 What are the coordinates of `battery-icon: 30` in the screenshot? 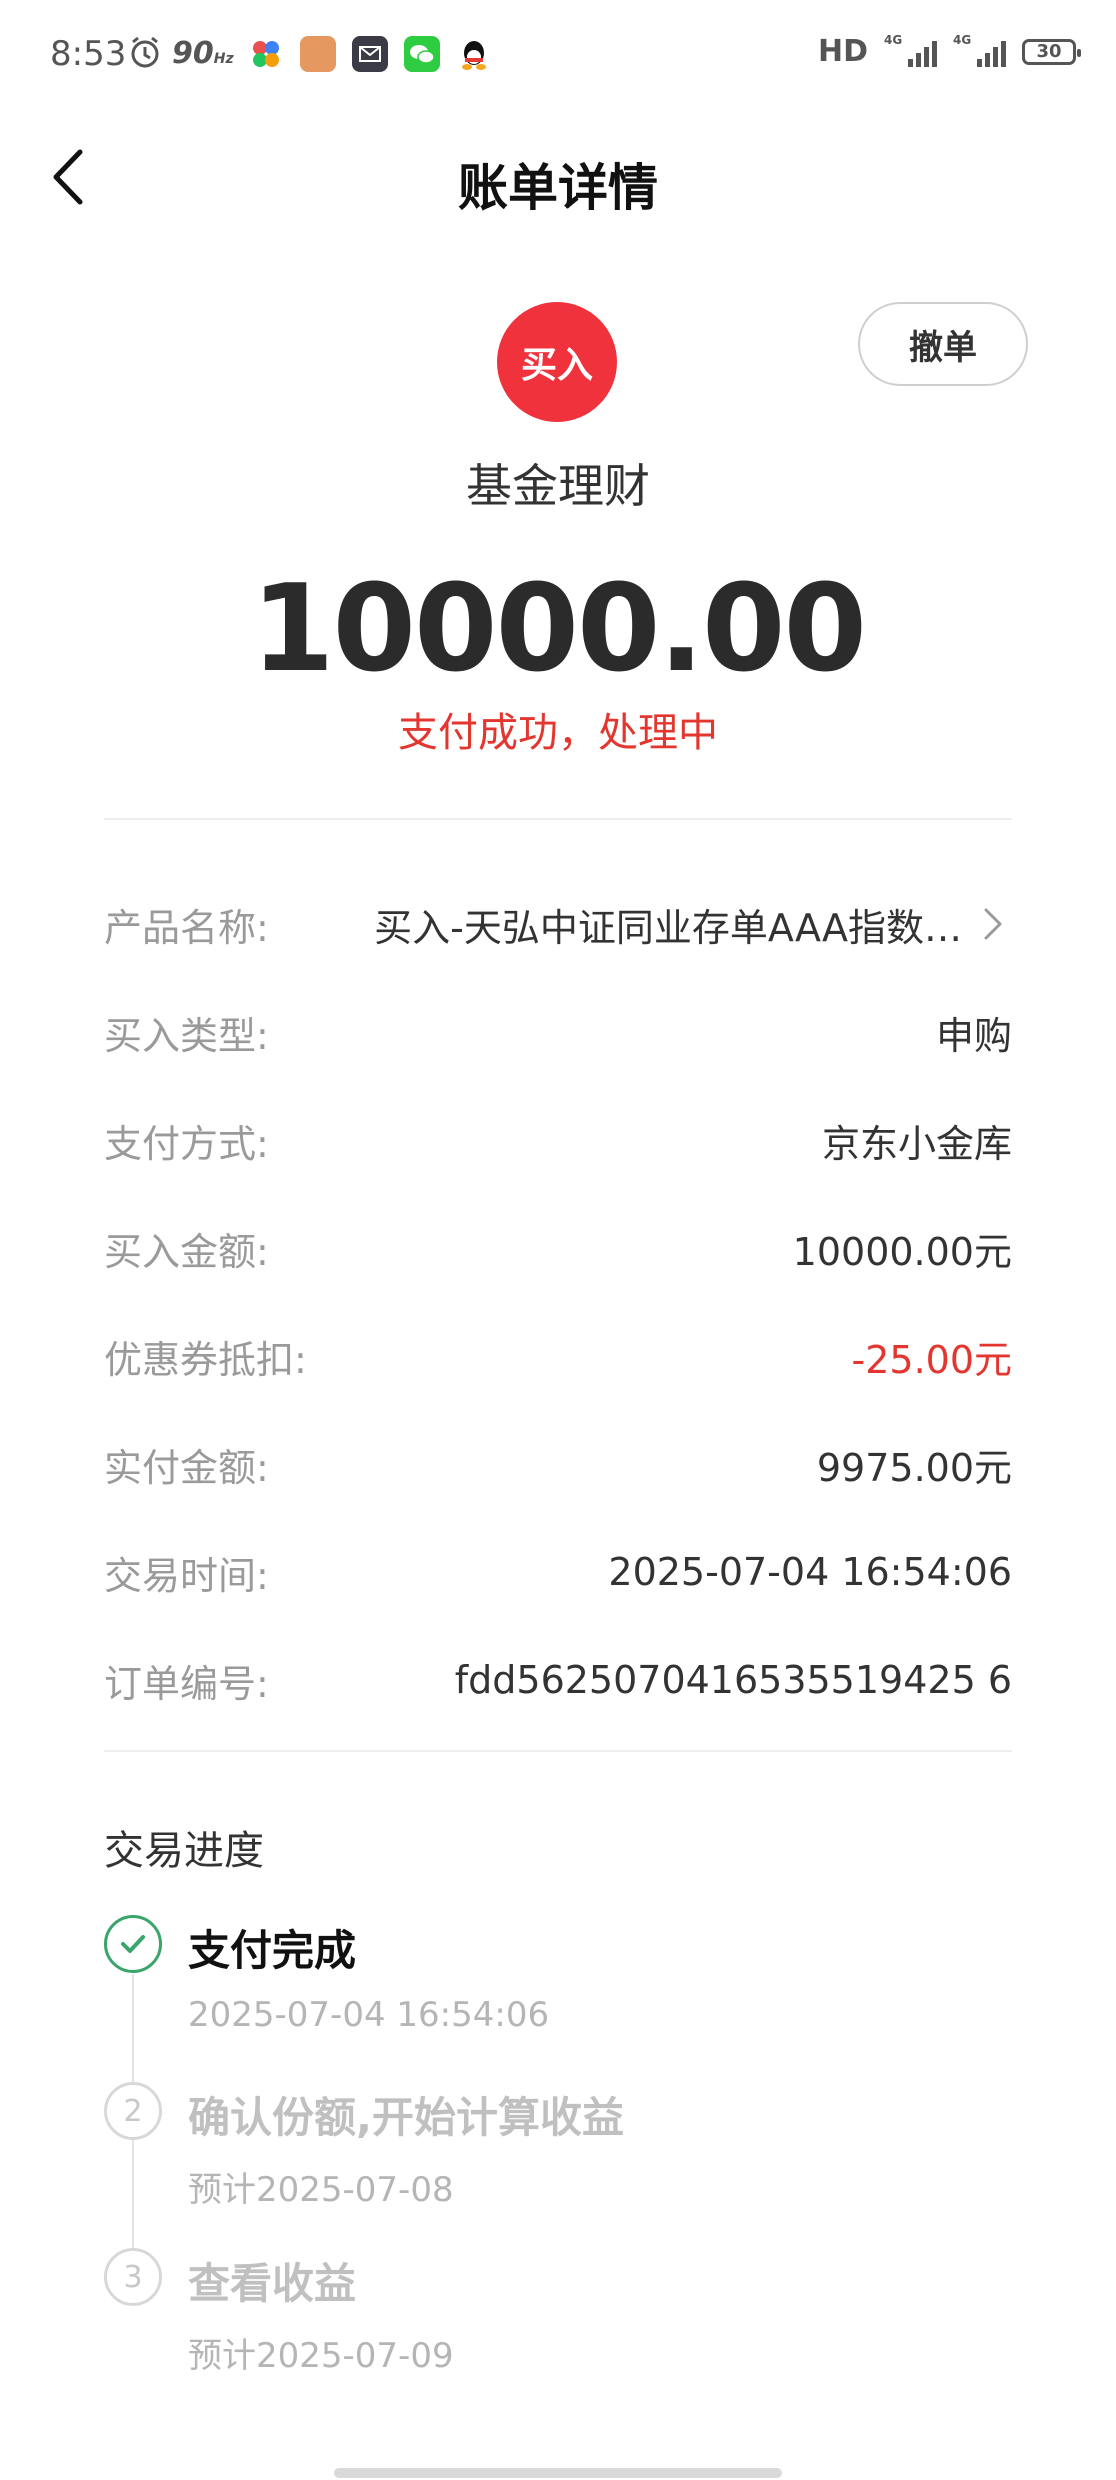 It's located at (1051, 51).